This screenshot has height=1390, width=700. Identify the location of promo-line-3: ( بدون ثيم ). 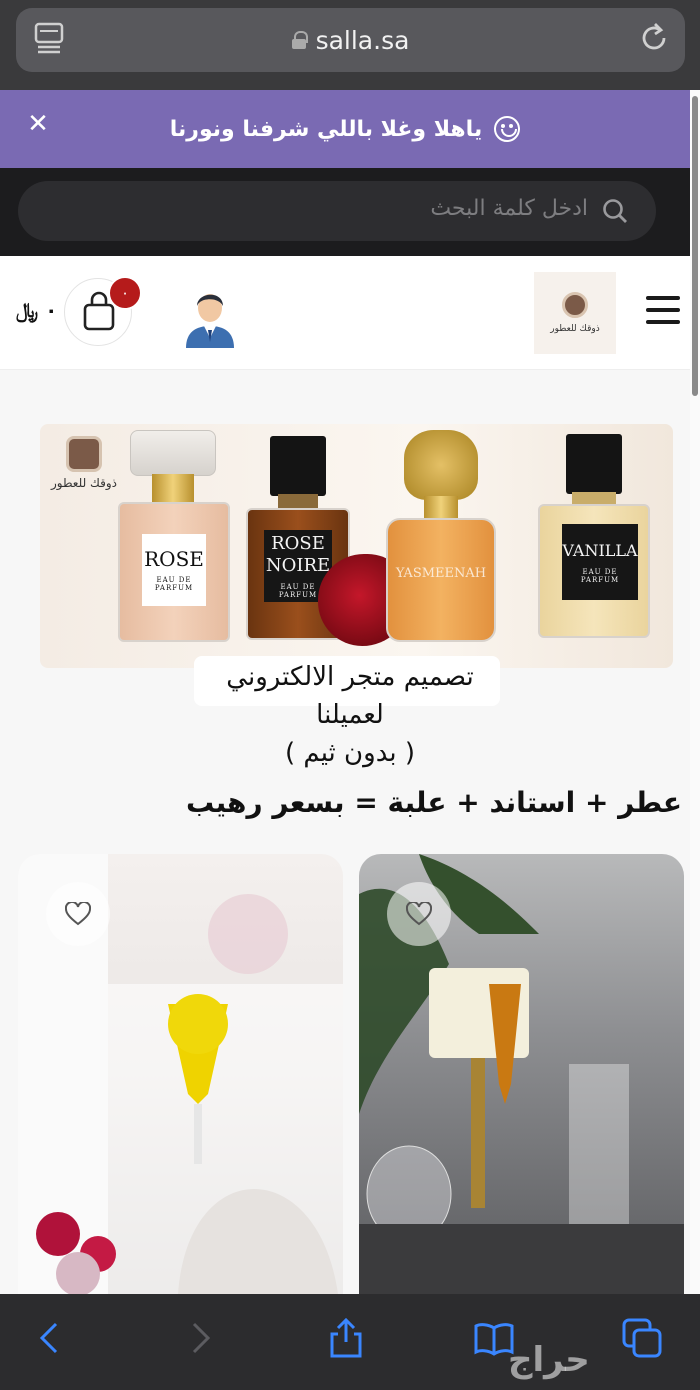
(350, 753).